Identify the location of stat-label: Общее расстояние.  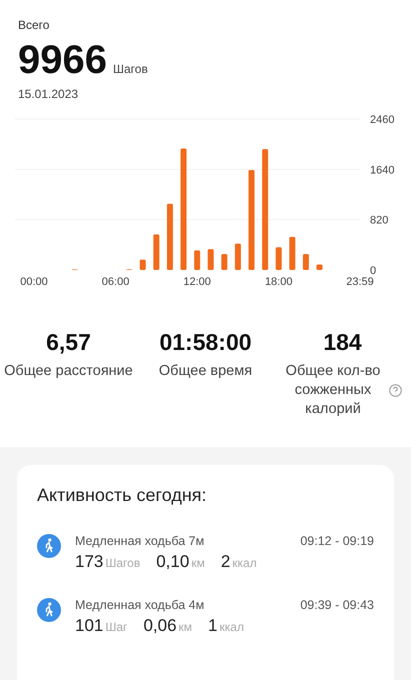
(68, 371).